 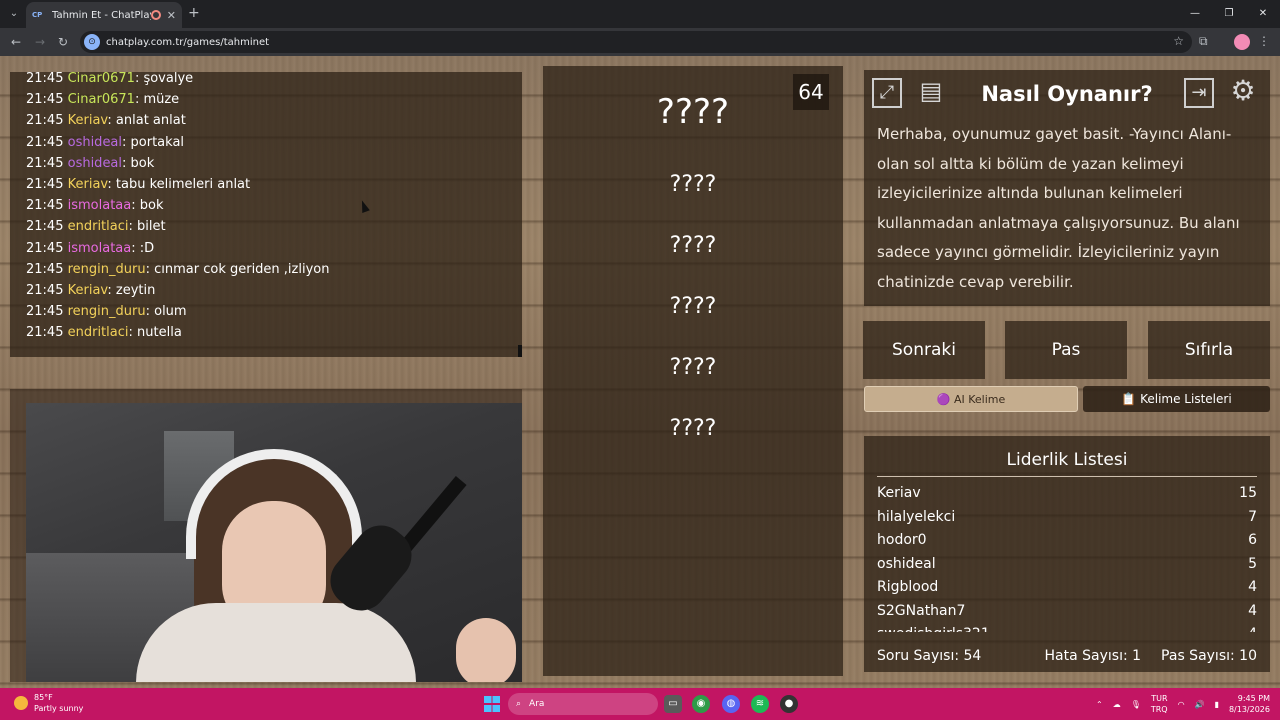 I want to click on file-explorer-icon: ▭, so click(x=673, y=704).